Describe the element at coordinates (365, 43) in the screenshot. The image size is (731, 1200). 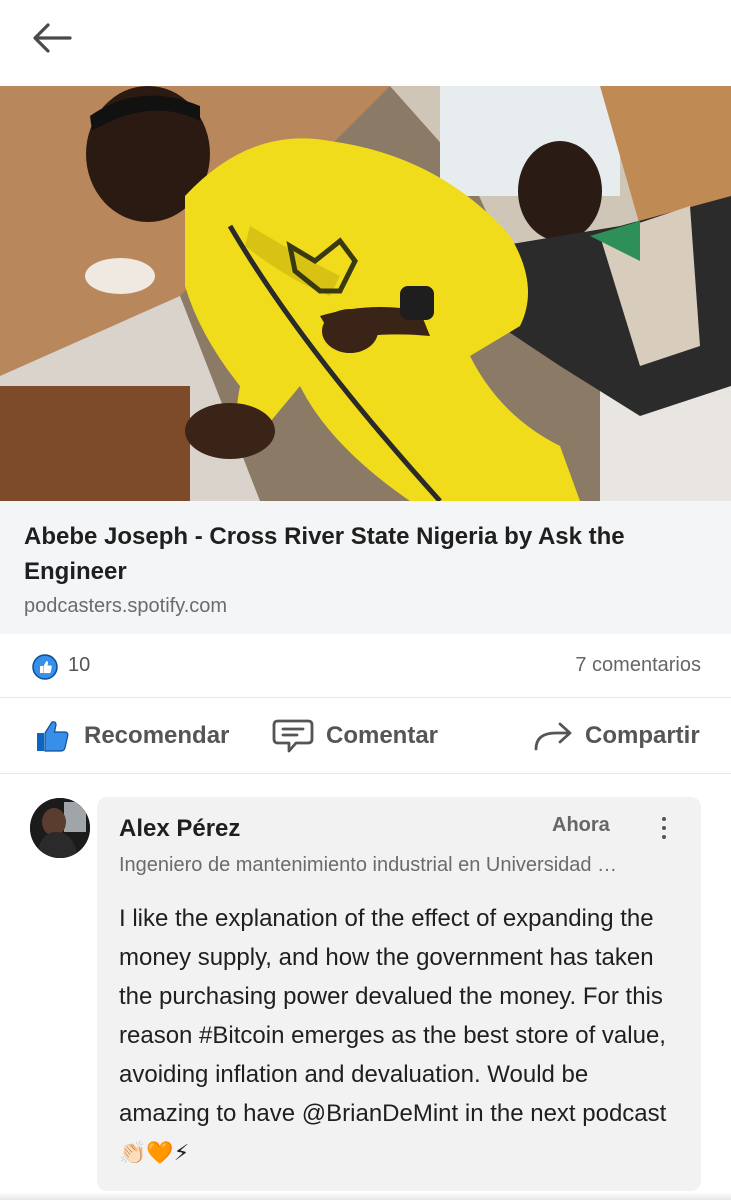
I see `top-bar` at that location.